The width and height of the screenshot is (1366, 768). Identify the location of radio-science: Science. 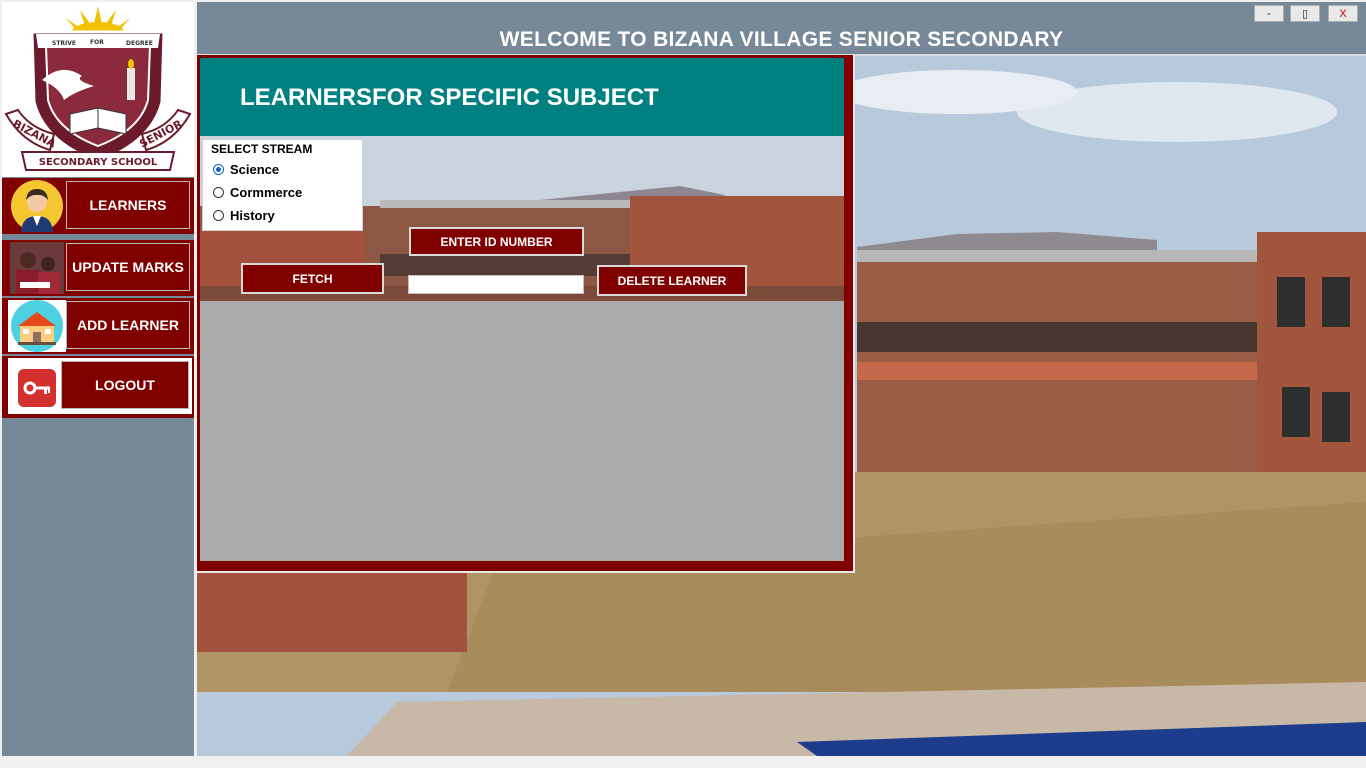
(246, 169).